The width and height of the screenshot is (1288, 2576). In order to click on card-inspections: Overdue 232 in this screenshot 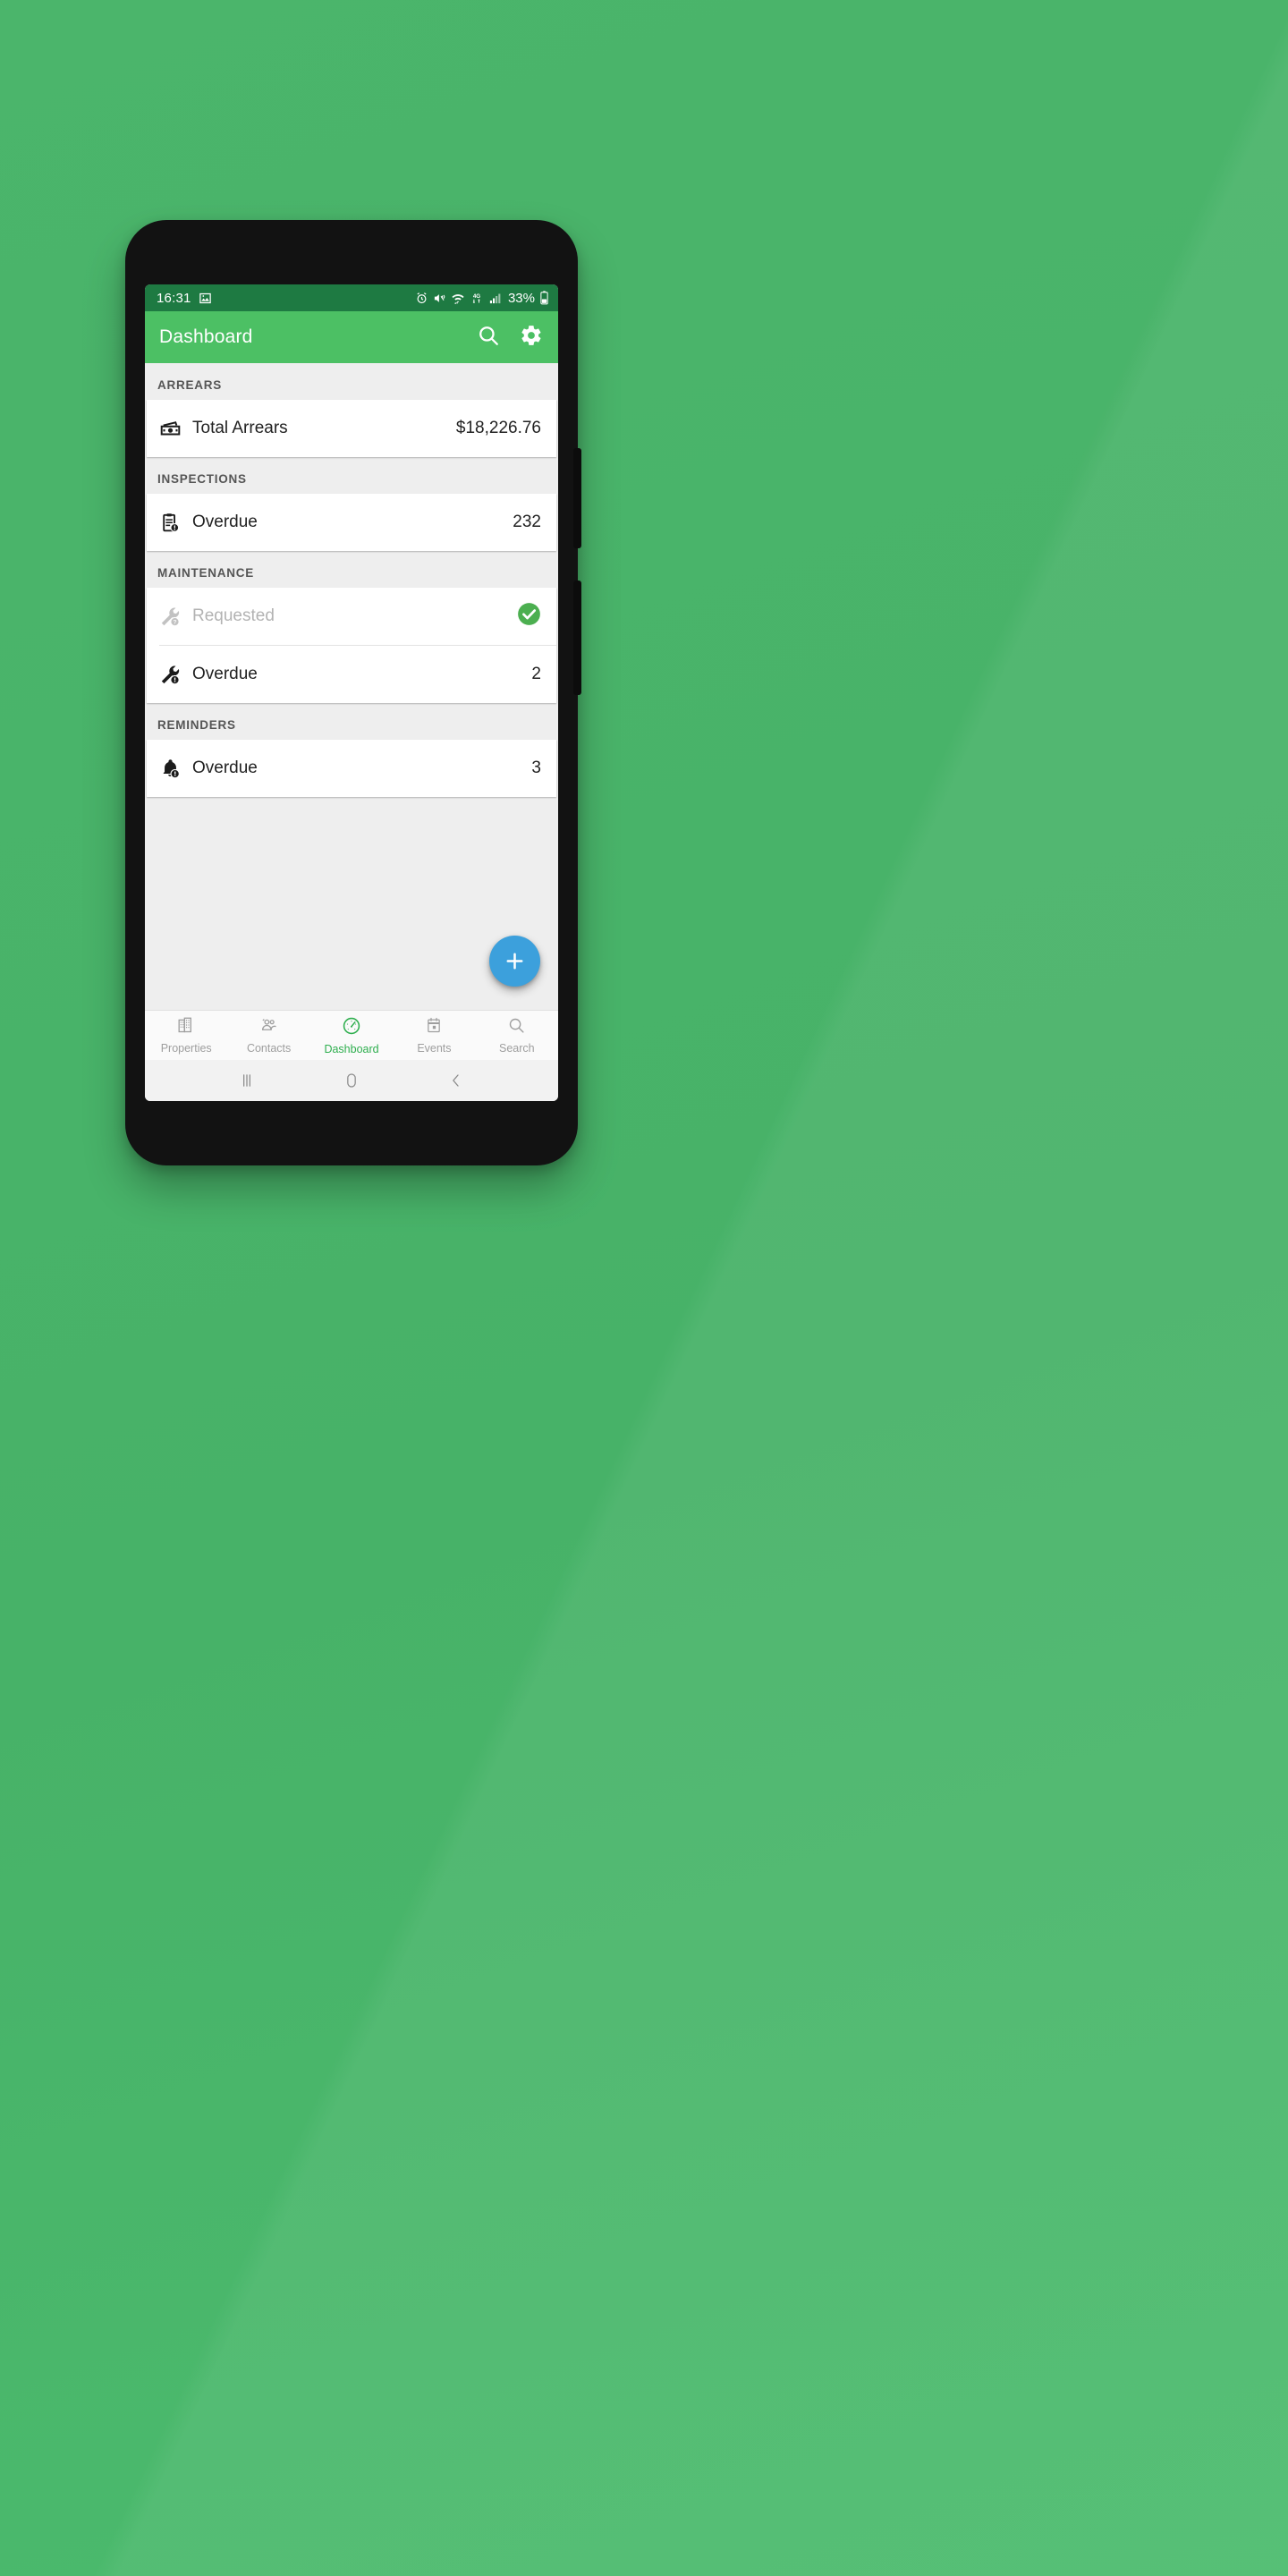, I will do `click(351, 522)`.